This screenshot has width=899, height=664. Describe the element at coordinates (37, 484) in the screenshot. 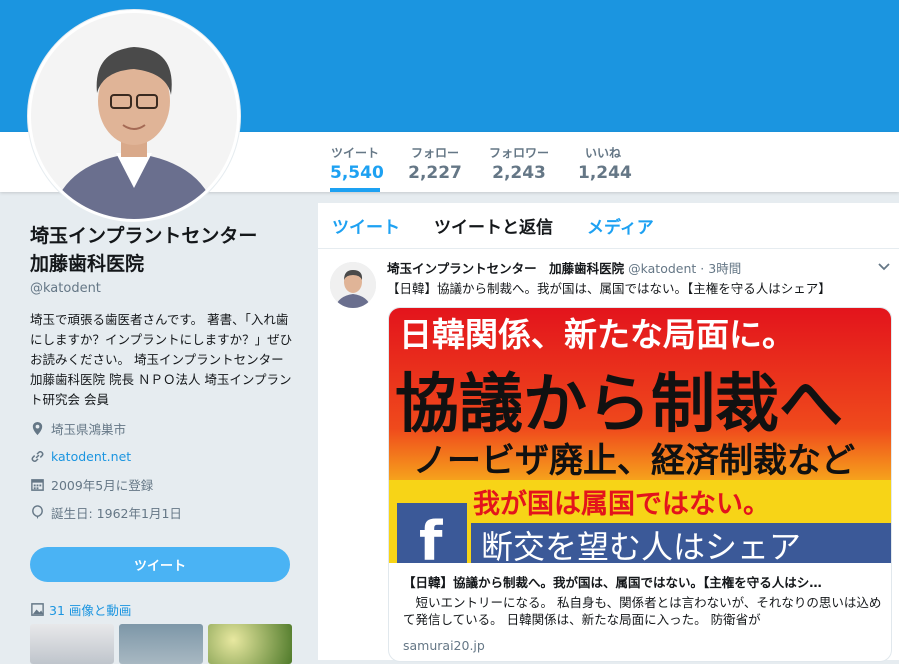

I see `calendar-icon` at that location.